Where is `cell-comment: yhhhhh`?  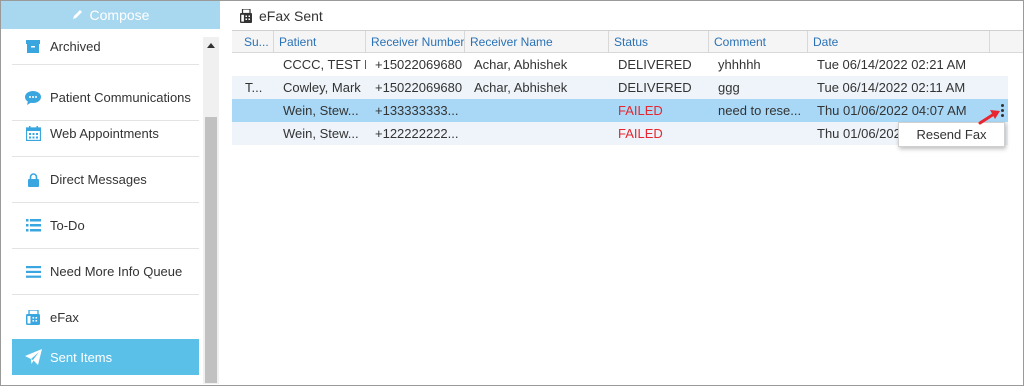
cell-comment: yhhhhh is located at coordinates (739, 64).